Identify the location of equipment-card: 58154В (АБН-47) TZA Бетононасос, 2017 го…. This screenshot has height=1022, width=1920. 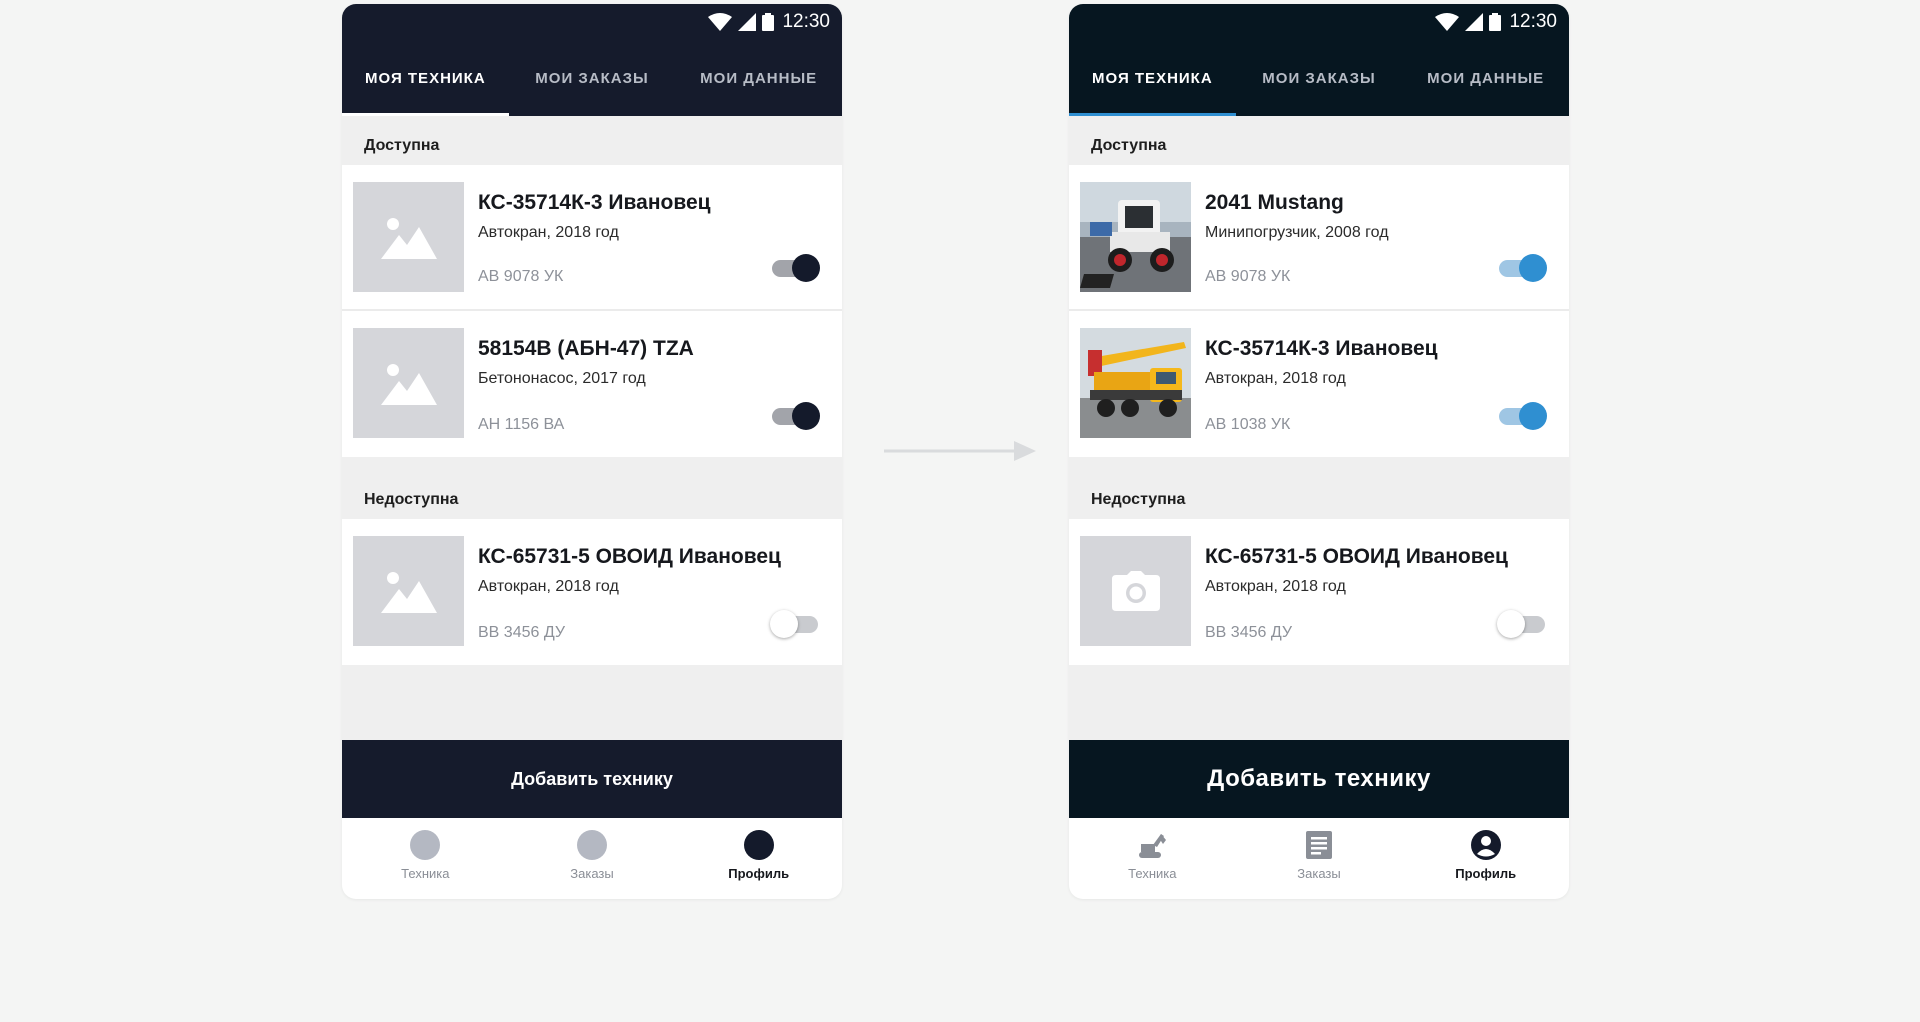
(592, 384).